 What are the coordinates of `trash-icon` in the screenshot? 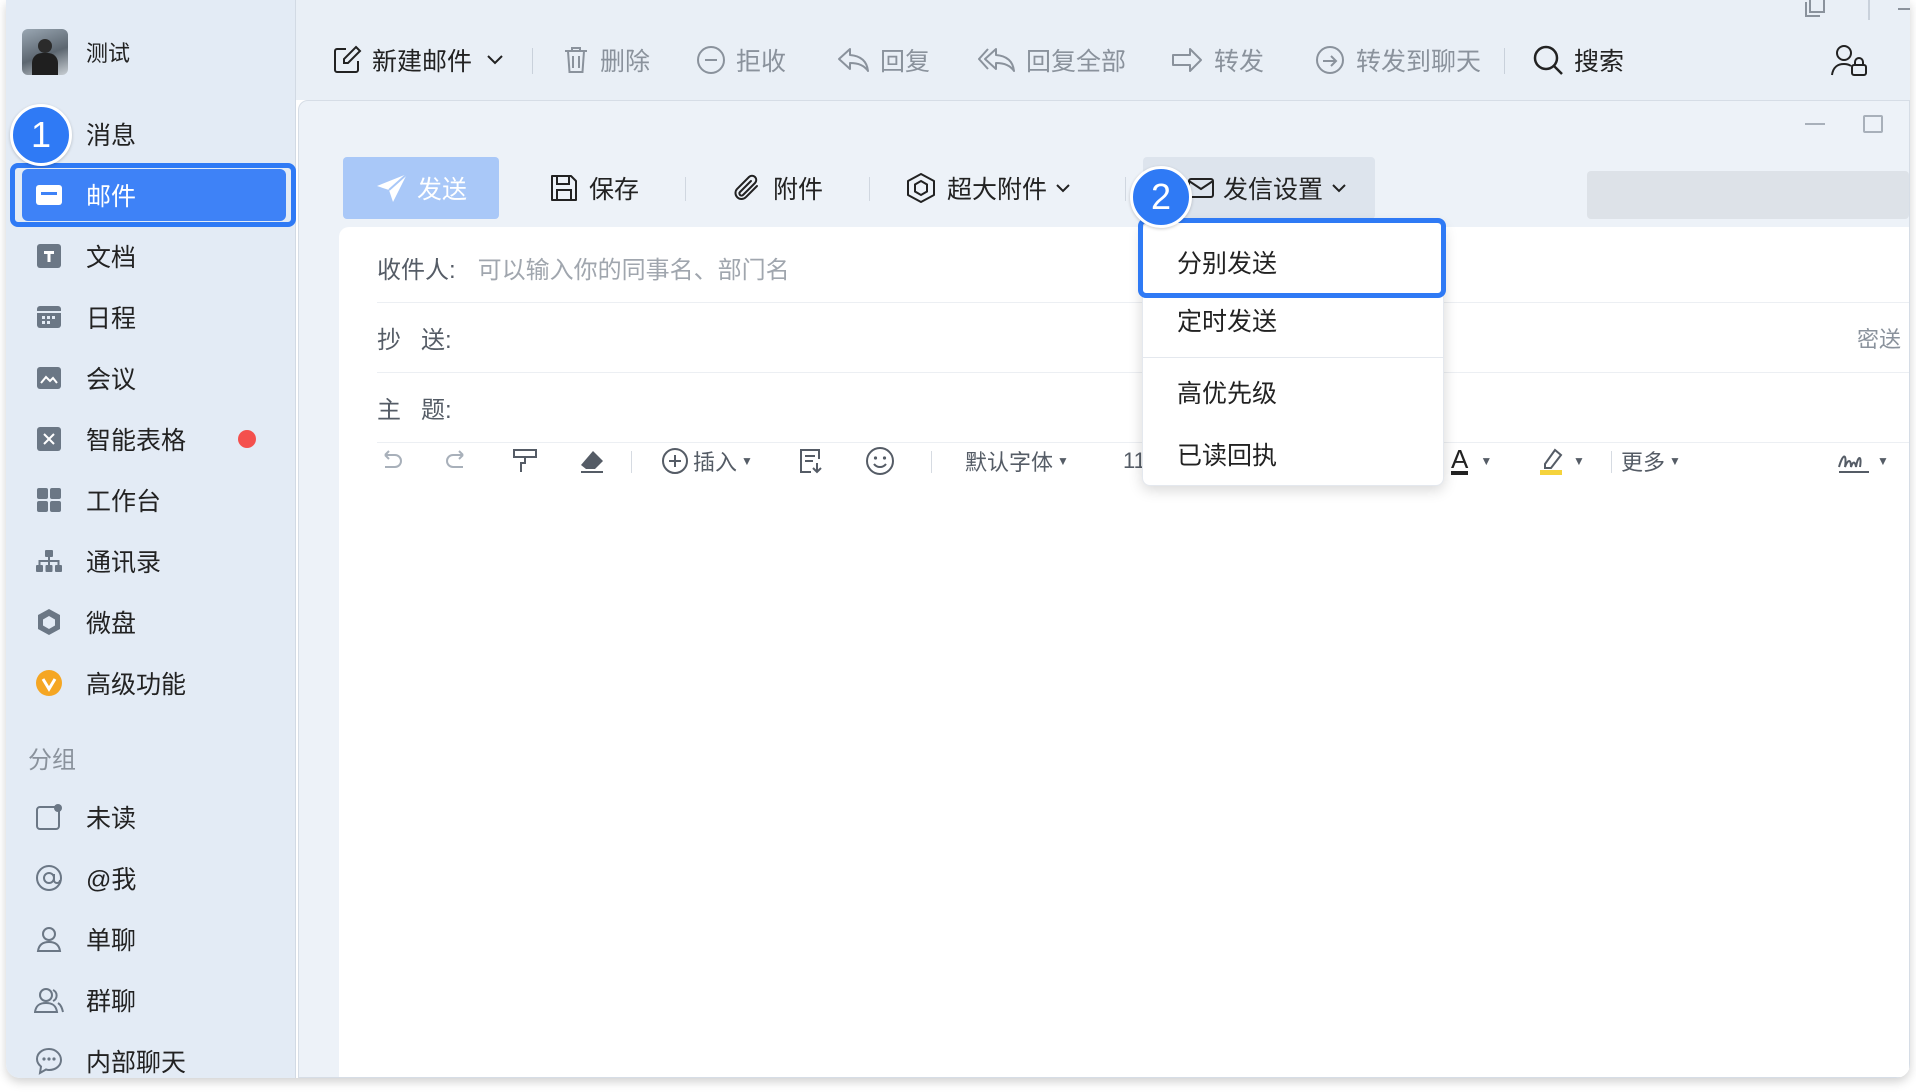 It's located at (576, 60).